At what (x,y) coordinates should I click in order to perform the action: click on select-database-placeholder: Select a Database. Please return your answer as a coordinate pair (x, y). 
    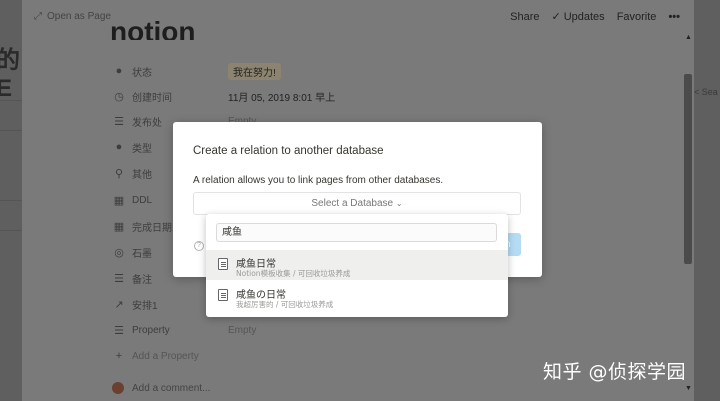
    Looking at the image, I should click on (352, 203).